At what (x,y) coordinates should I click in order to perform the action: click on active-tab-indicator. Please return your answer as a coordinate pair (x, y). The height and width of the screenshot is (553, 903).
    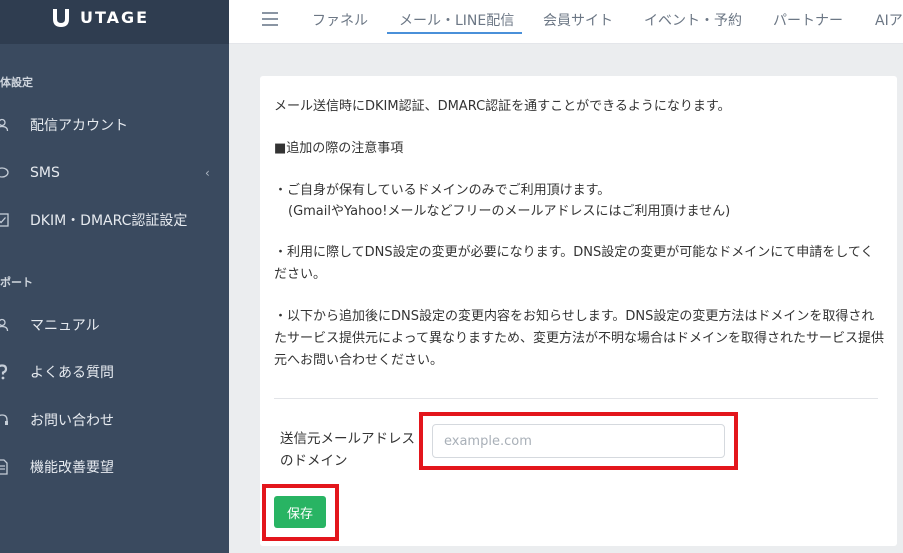
    Looking at the image, I should click on (454, 33).